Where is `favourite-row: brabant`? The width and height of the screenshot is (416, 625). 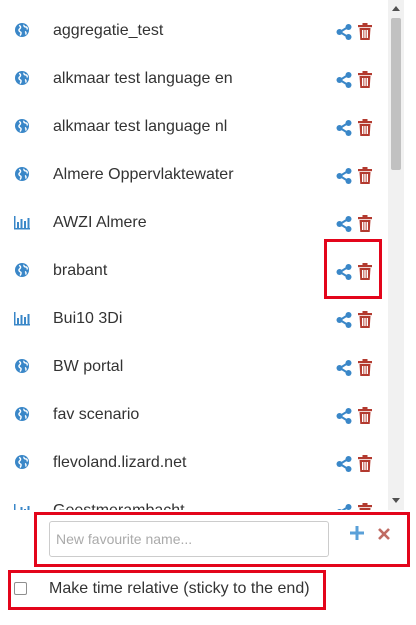
favourite-row: brabant is located at coordinates (195, 271).